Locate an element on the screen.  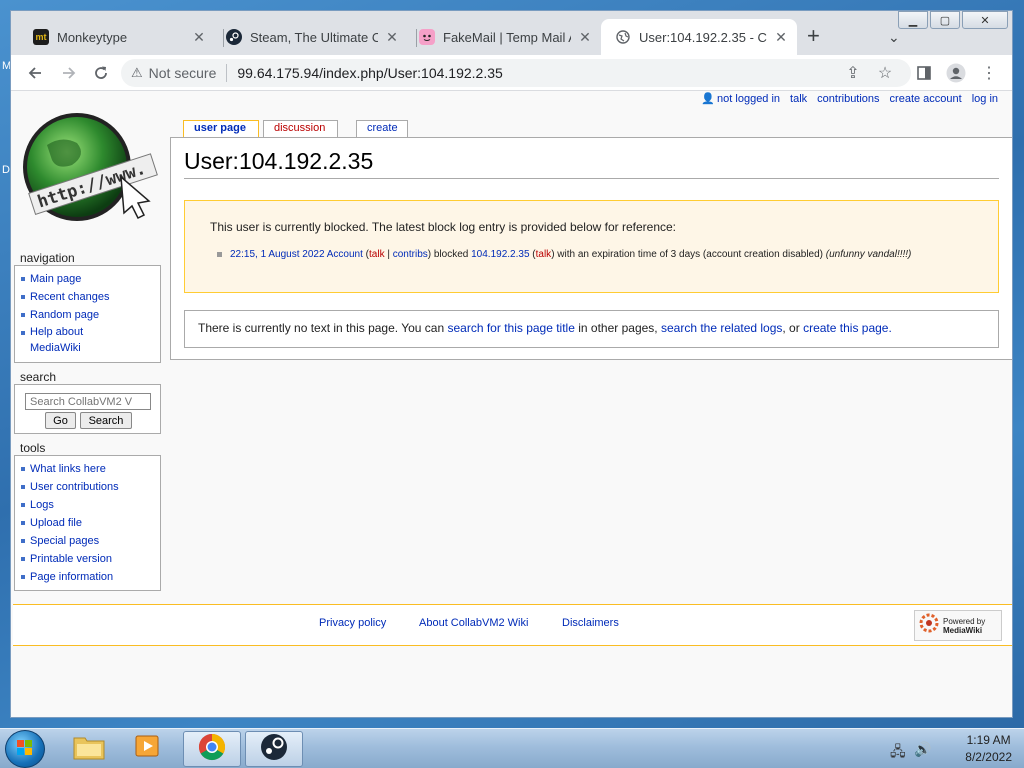
taskbar-explorer is located at coordinates (89, 749).